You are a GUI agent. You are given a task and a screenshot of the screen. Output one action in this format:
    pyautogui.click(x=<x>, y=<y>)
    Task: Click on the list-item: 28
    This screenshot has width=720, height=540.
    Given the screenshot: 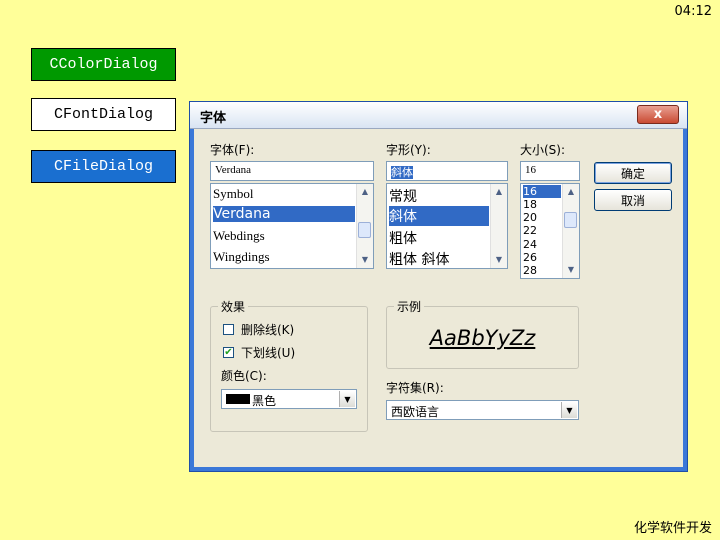 What is the action you would take?
    pyautogui.click(x=530, y=270)
    